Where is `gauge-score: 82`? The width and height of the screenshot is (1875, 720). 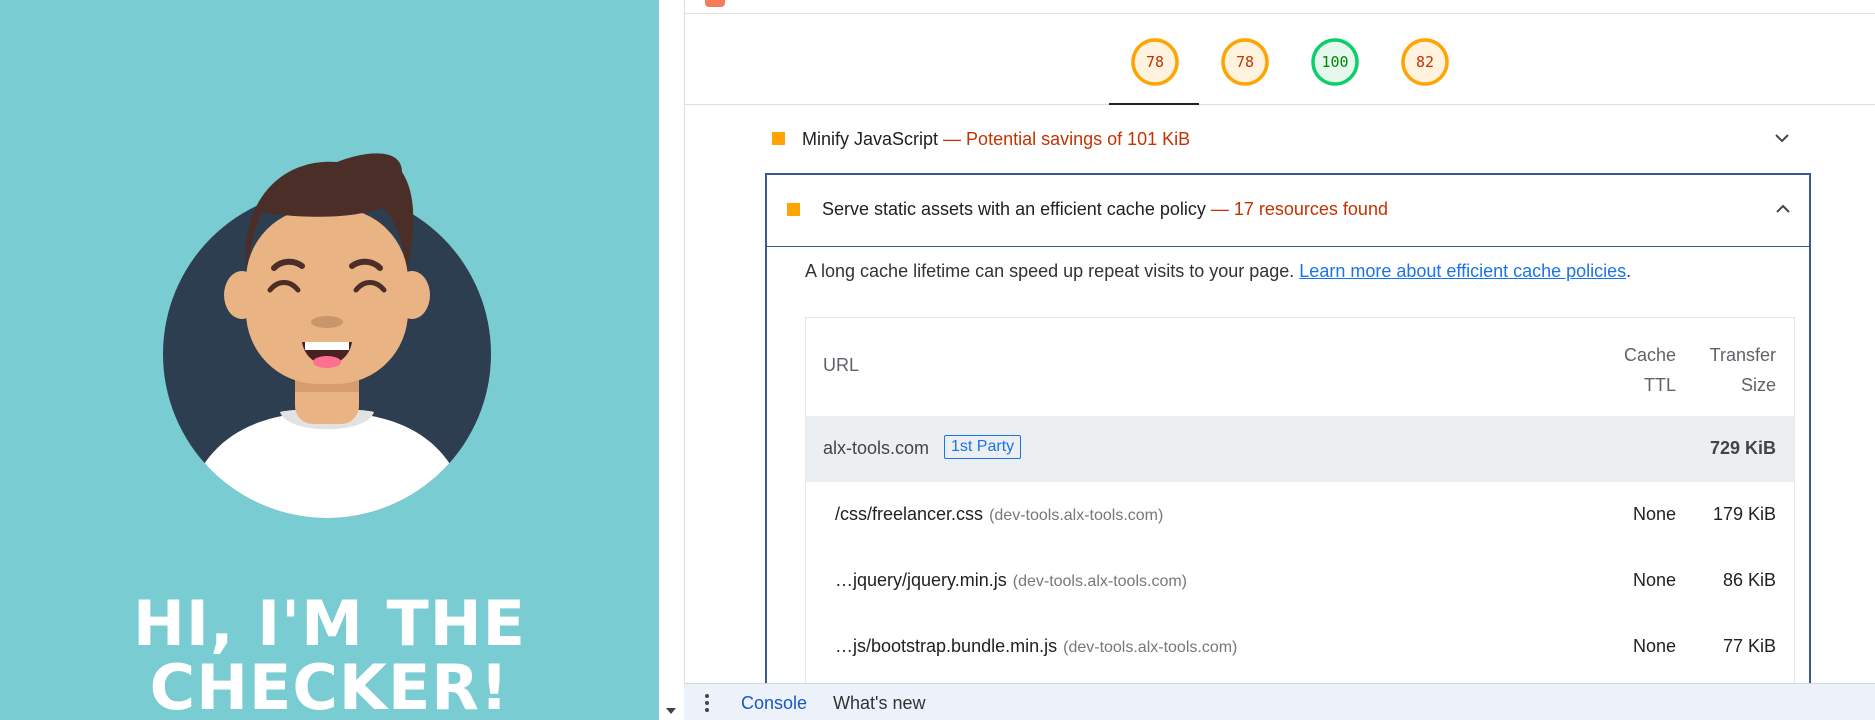 gauge-score: 82 is located at coordinates (1425, 62).